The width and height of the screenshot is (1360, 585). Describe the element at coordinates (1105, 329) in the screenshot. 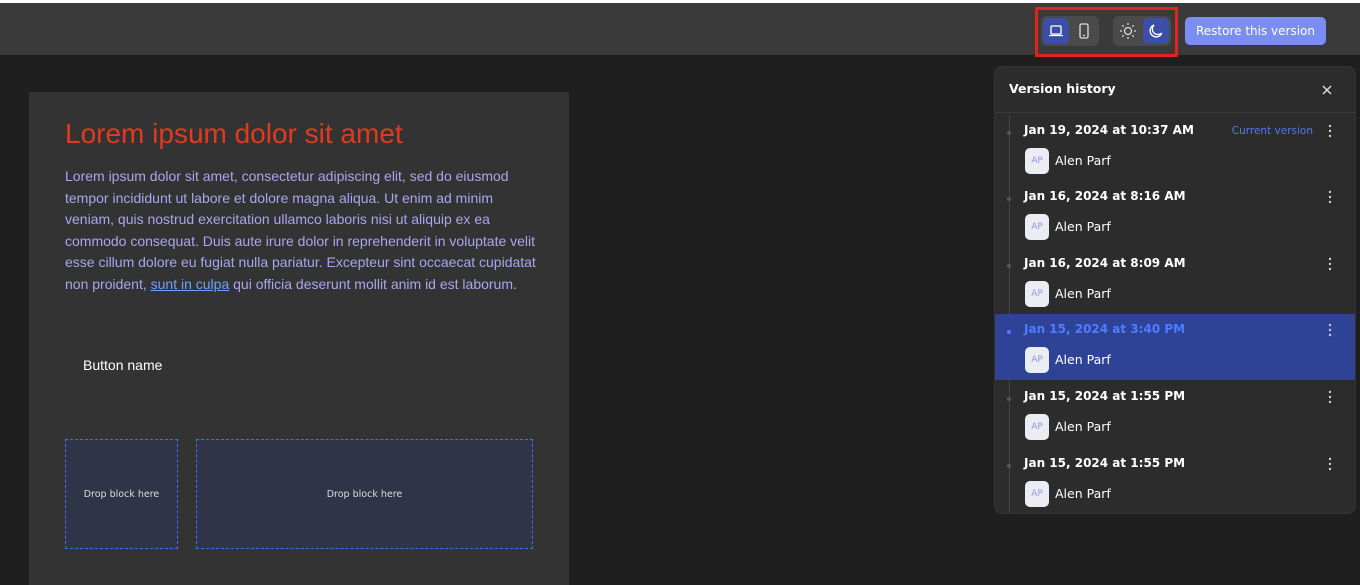

I see `version-date: Jan 15, 2024 at 3:40 PM` at that location.